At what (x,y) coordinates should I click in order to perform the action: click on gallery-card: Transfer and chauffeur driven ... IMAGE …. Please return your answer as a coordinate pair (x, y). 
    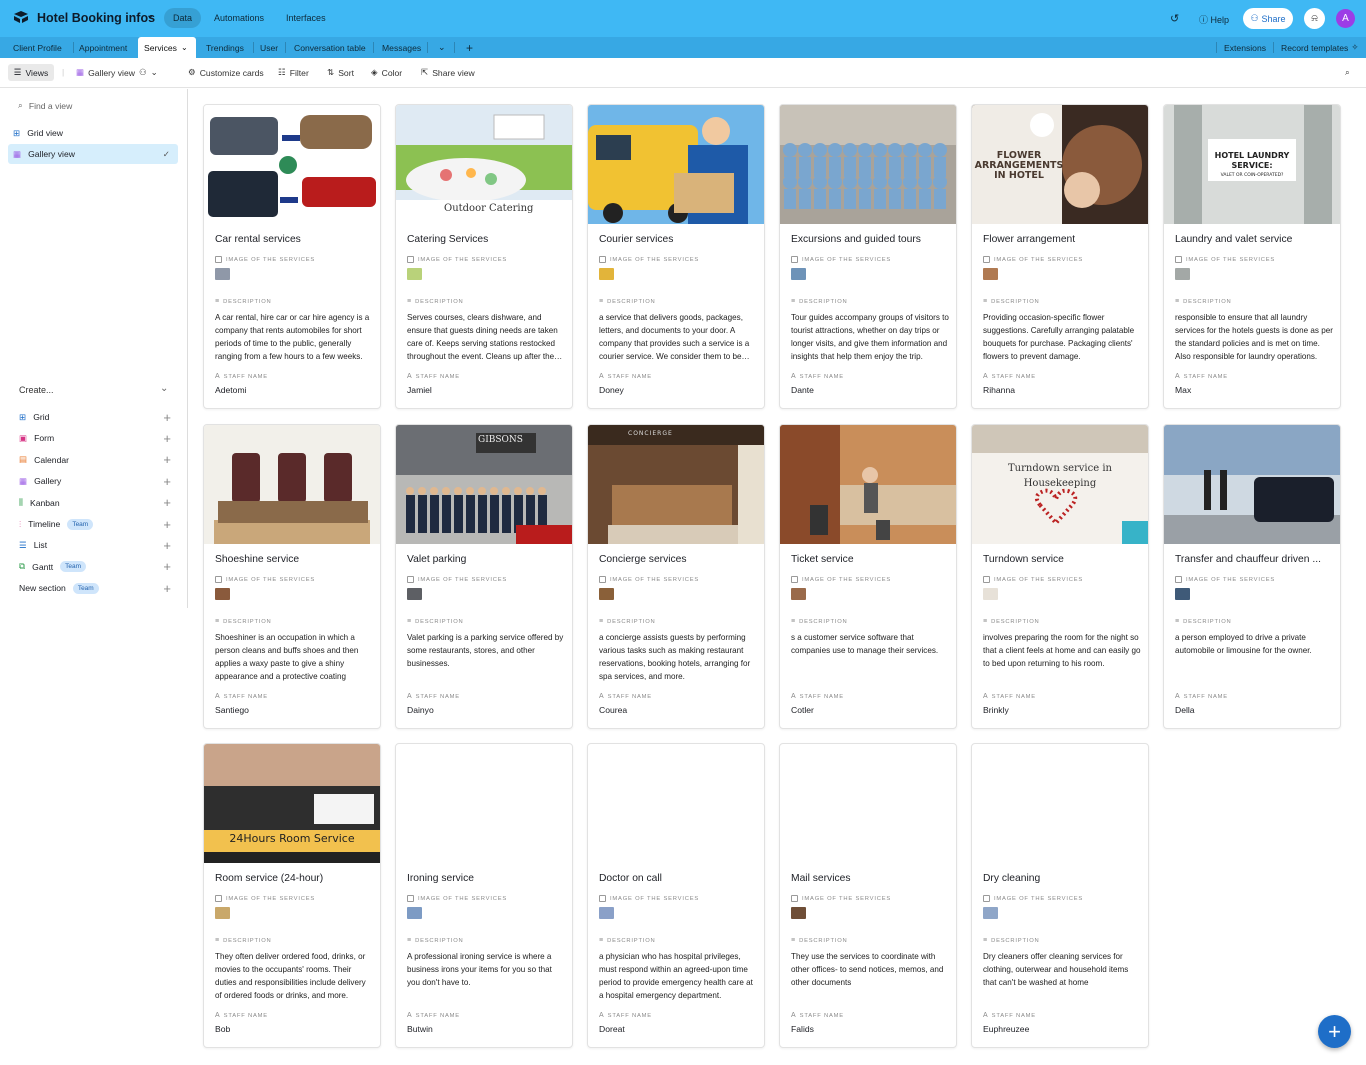
    Looking at the image, I should click on (1252, 576).